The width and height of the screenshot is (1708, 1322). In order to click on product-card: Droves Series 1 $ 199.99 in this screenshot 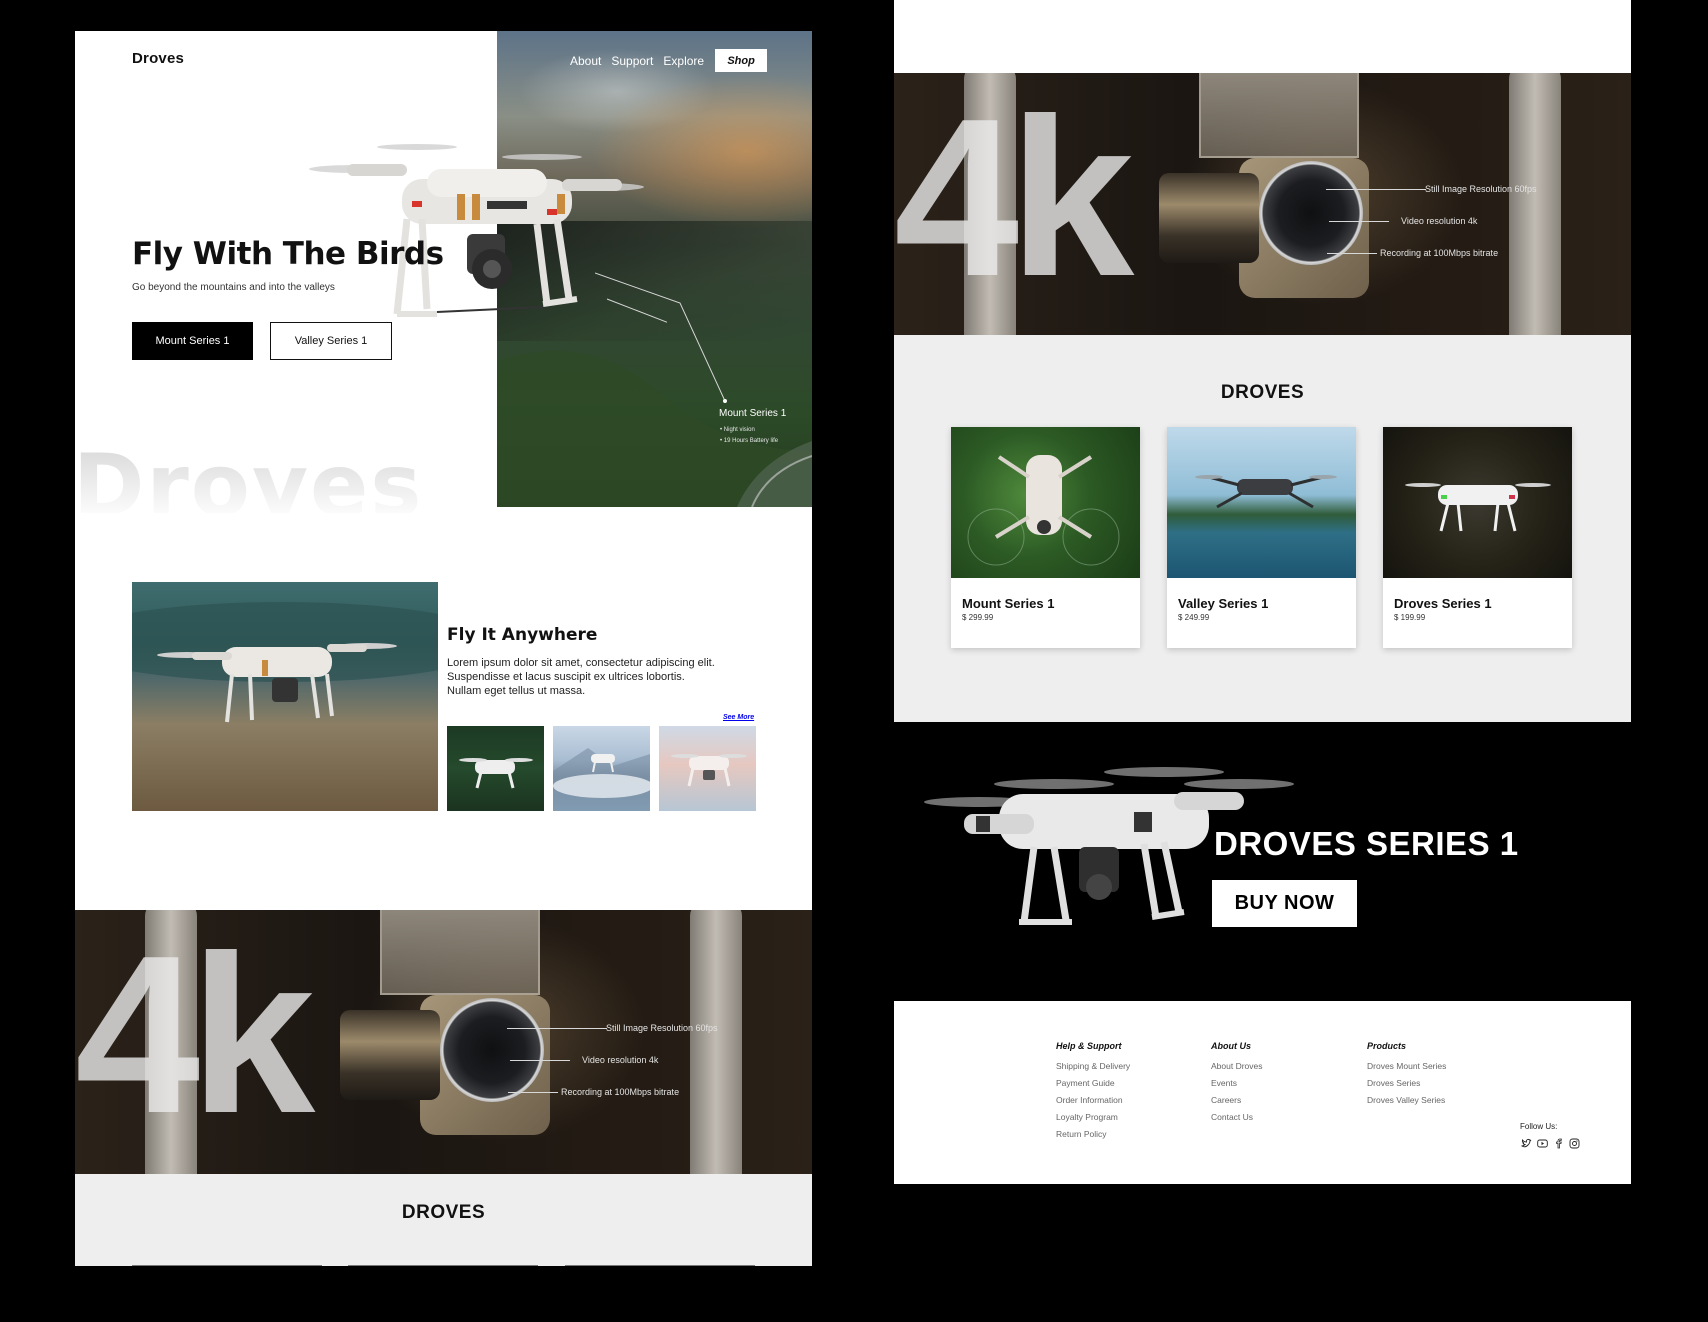, I will do `click(1477, 537)`.